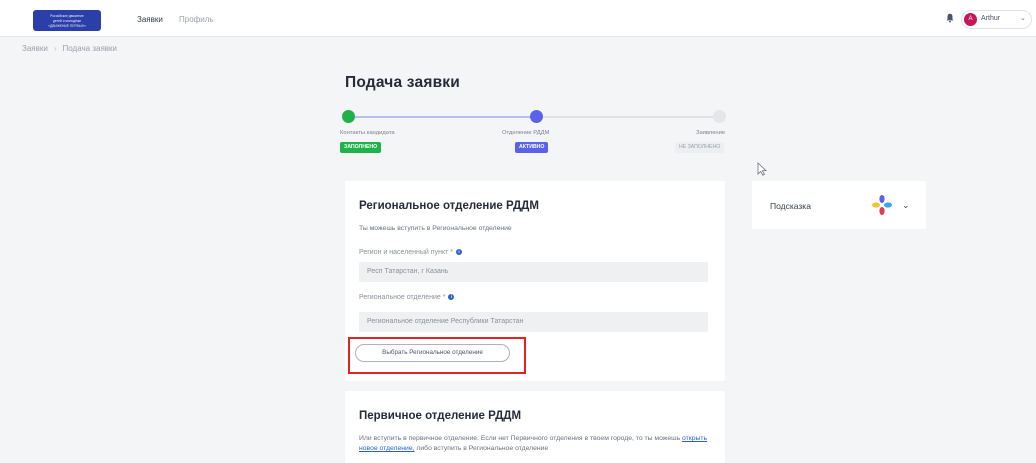 Image resolution: width=1036 pixels, height=463 pixels. I want to click on breadcrumb-applications: Заявки, so click(35, 48).